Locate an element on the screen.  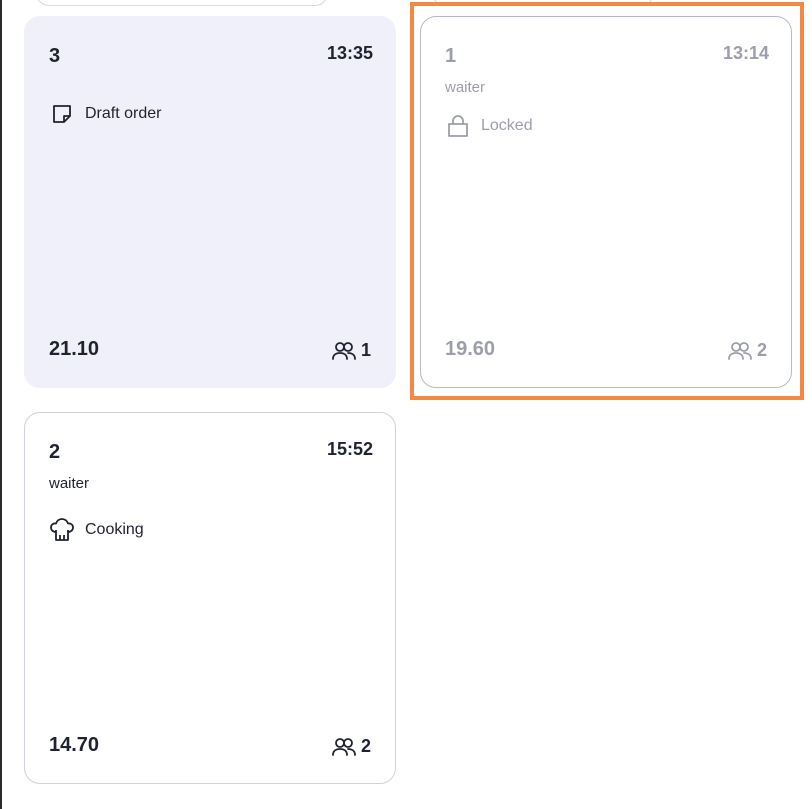
order-status: Draft order is located at coordinates (105, 114).